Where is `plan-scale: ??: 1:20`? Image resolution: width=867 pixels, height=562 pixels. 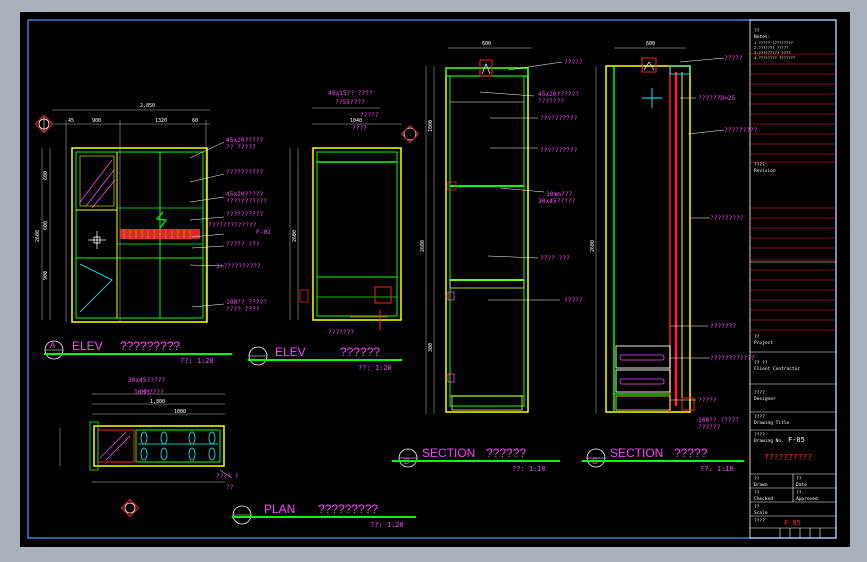 plan-scale: ??: 1:20 is located at coordinates (387, 525).